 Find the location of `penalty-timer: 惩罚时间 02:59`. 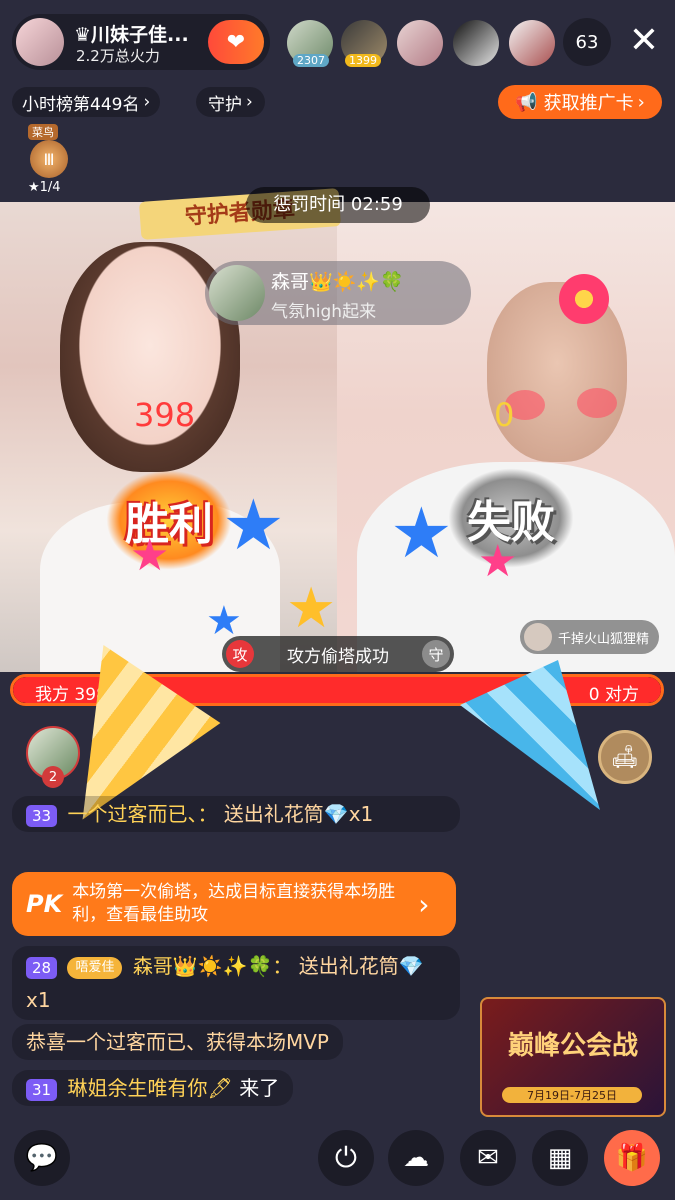

penalty-timer: 惩罚时间 02:59 is located at coordinates (338, 205).